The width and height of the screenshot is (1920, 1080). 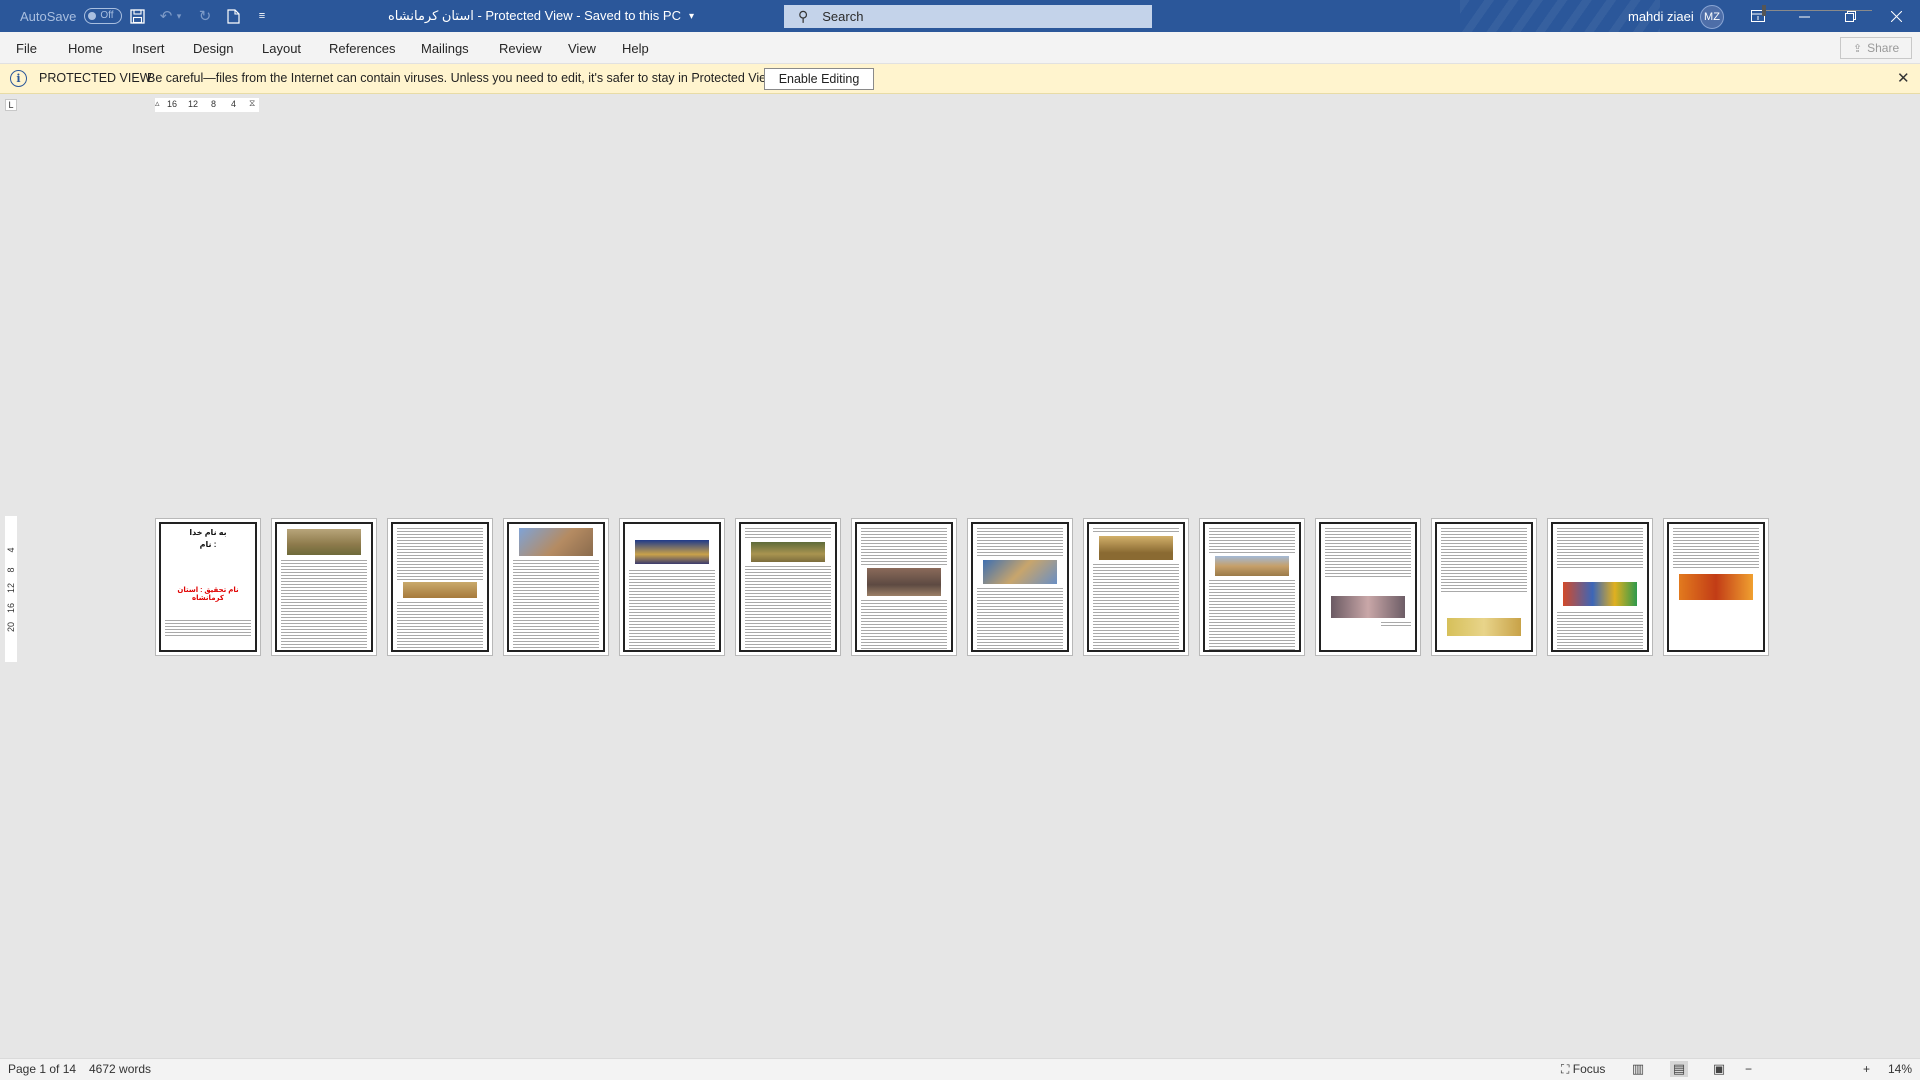 I want to click on tab-design: Design, so click(x=213, y=48).